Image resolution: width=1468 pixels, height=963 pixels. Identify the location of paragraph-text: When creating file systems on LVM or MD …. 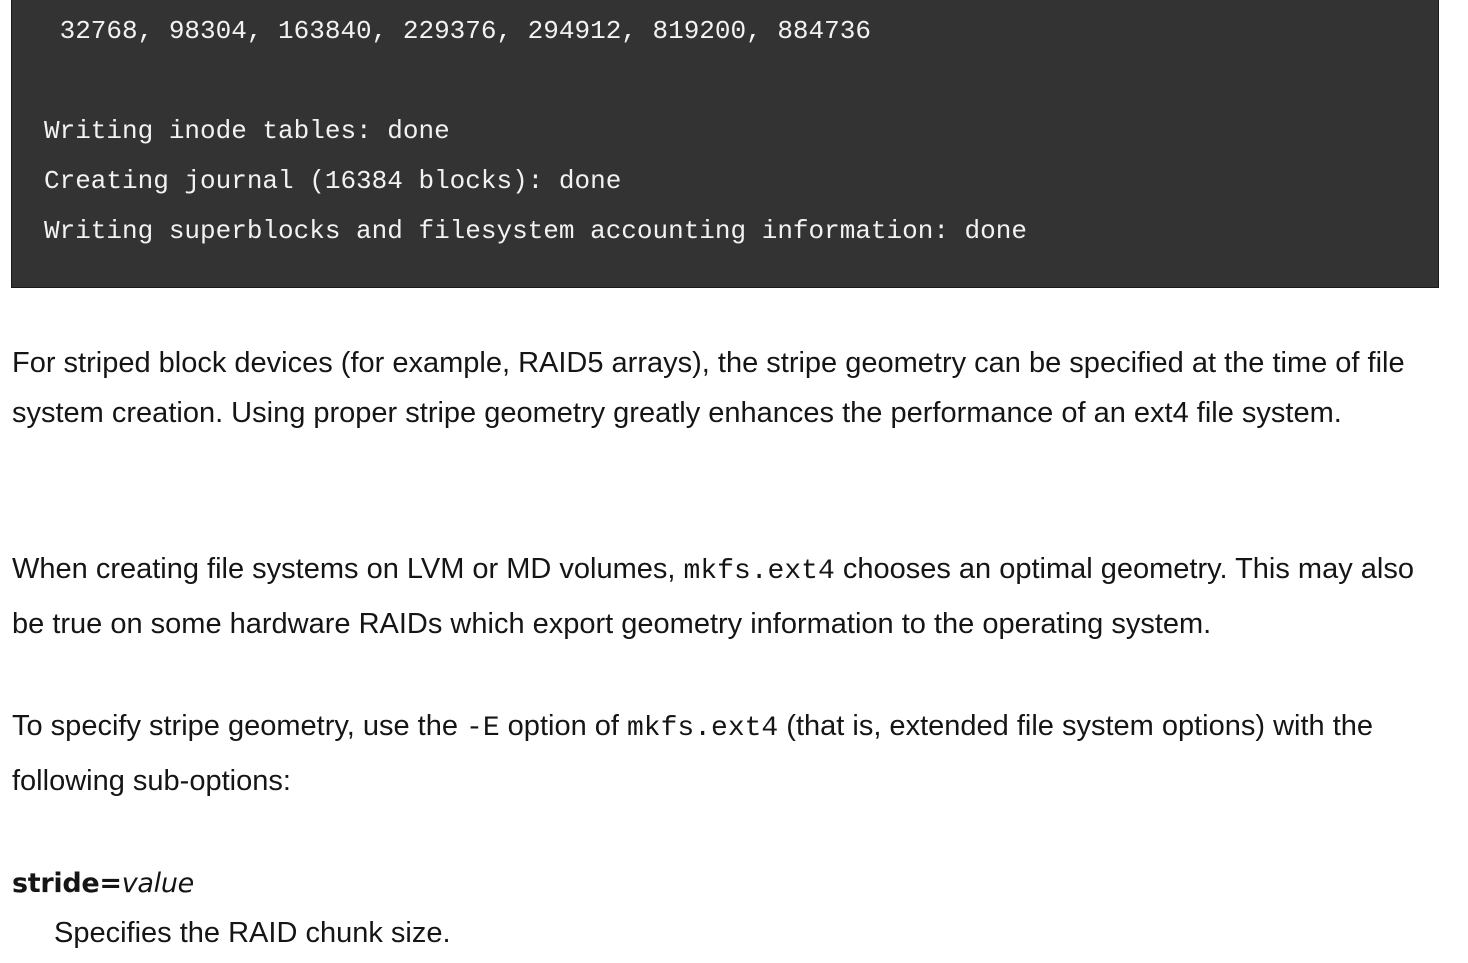
(348, 569).